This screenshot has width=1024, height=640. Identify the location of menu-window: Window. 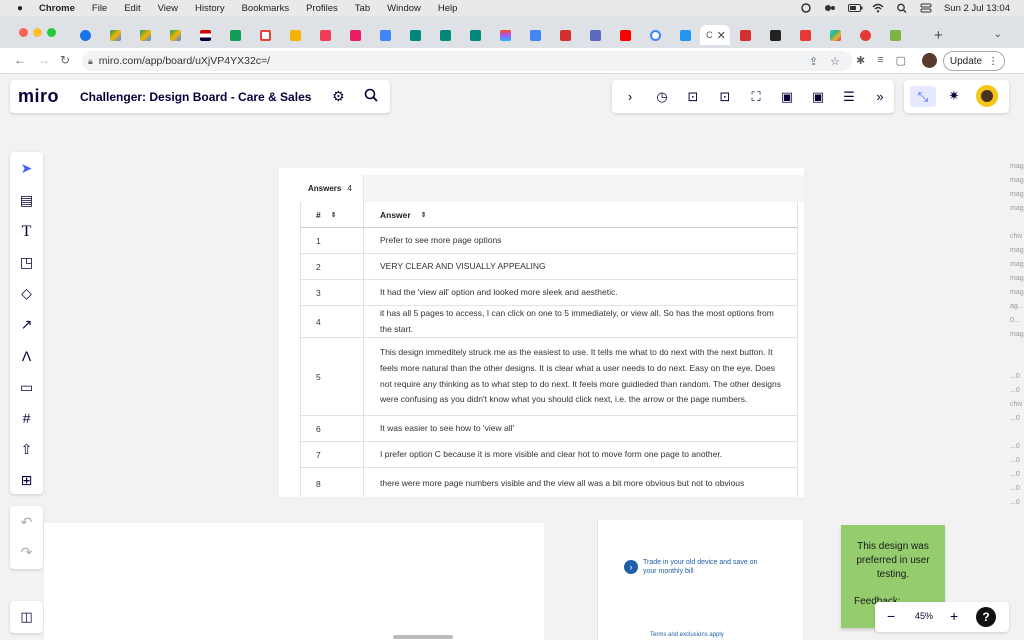
(404, 8).